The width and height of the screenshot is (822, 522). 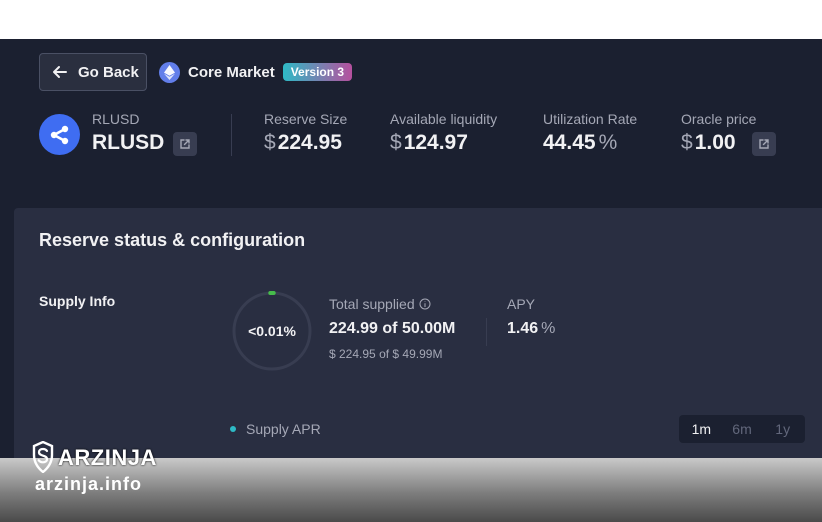 I want to click on usd-supplied: $ 224.95, so click(x=352, y=354).